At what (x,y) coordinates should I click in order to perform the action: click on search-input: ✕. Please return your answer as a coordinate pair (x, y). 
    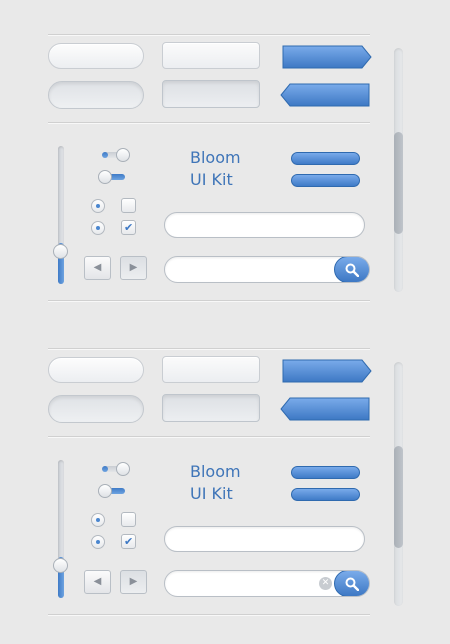
    Looking at the image, I should click on (267, 583).